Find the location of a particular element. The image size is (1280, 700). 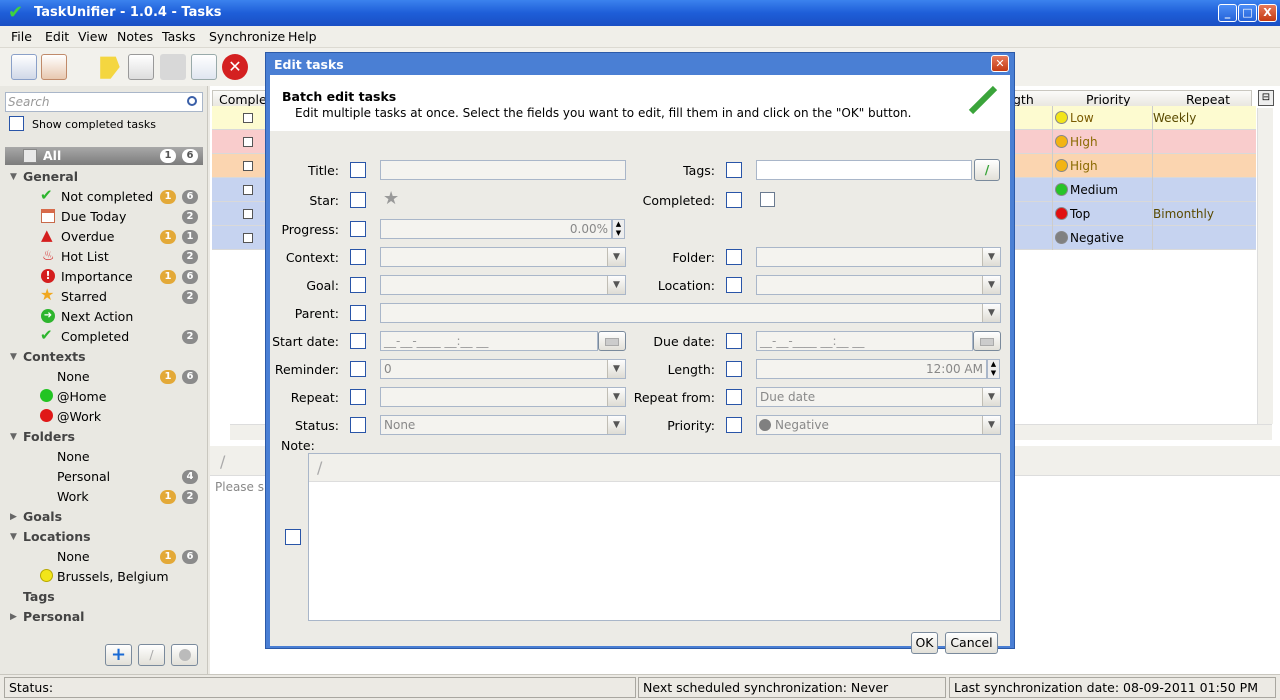

menu-notes: Notes is located at coordinates (135, 36).